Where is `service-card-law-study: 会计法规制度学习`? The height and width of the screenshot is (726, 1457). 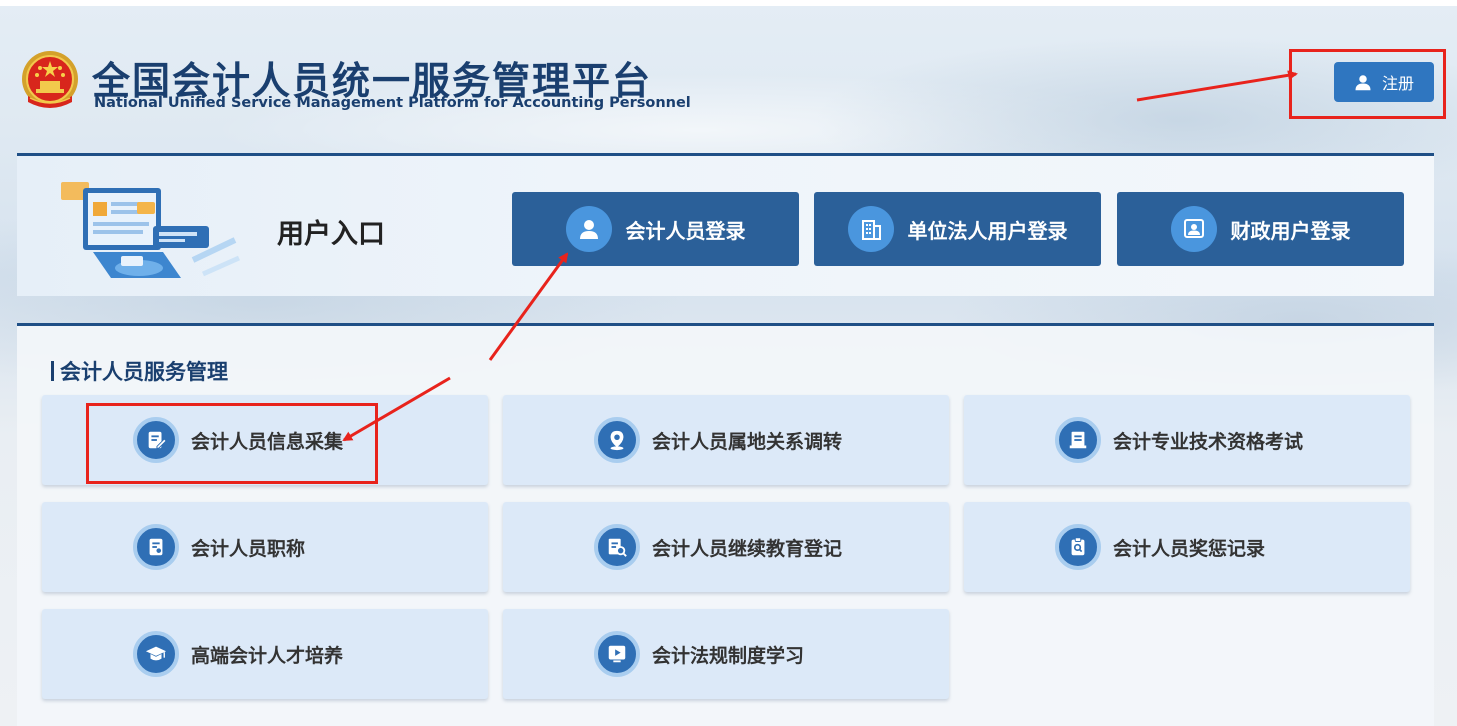
service-card-law-study: 会计法规制度学习 is located at coordinates (726, 654).